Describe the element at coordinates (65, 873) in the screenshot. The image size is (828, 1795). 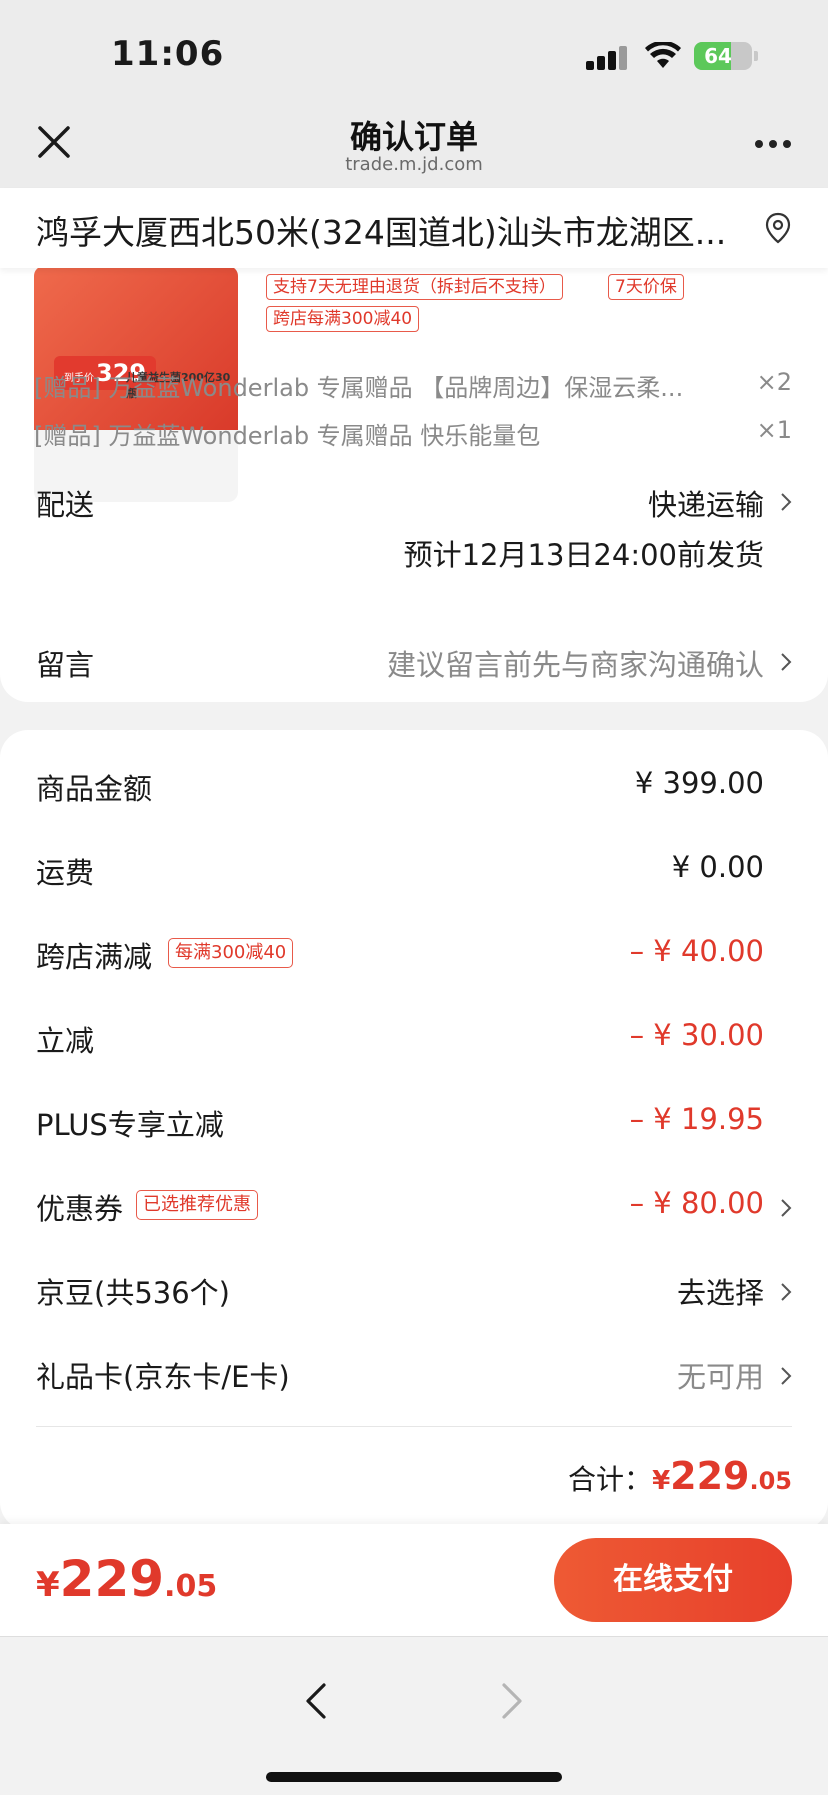
I see `shipping-label: 运费` at that location.